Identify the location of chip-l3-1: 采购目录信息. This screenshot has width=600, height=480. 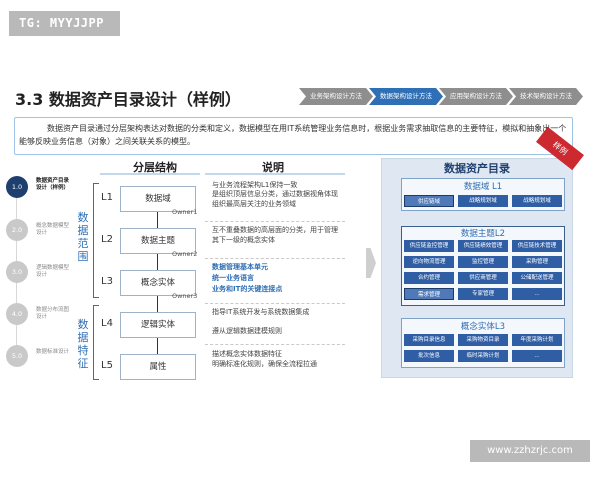
(429, 340).